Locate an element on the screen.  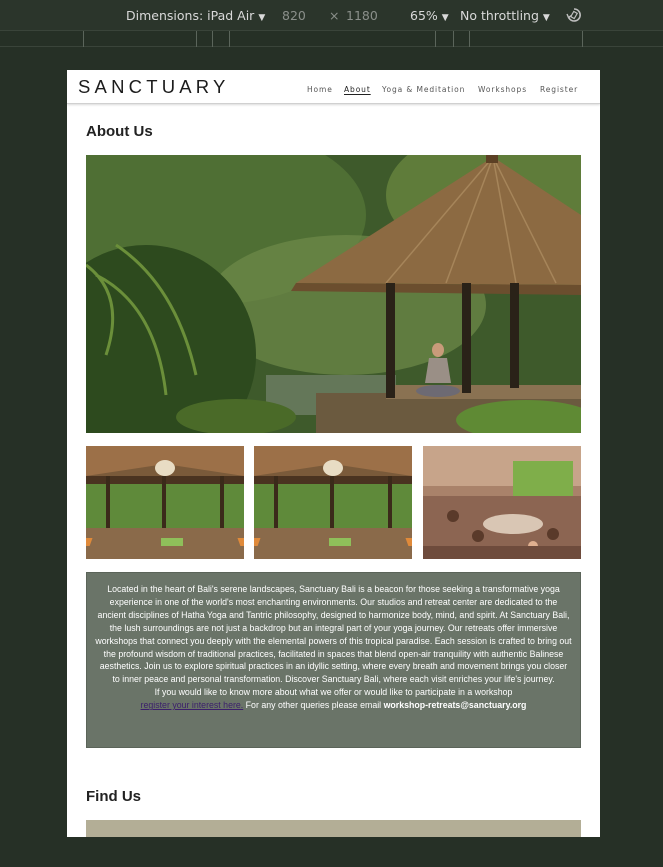
times-symbol: × is located at coordinates (334, 15).